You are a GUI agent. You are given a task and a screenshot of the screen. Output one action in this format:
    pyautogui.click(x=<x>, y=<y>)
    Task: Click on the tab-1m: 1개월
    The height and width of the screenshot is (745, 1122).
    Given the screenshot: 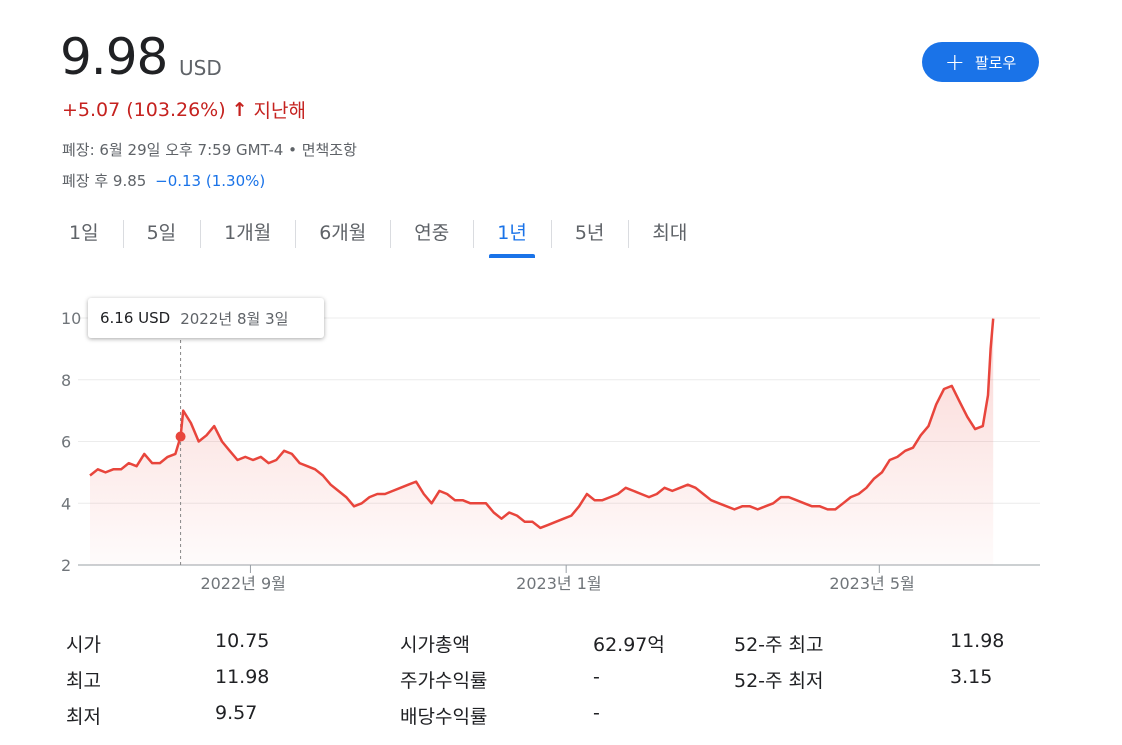 What is the action you would take?
    pyautogui.click(x=247, y=236)
    